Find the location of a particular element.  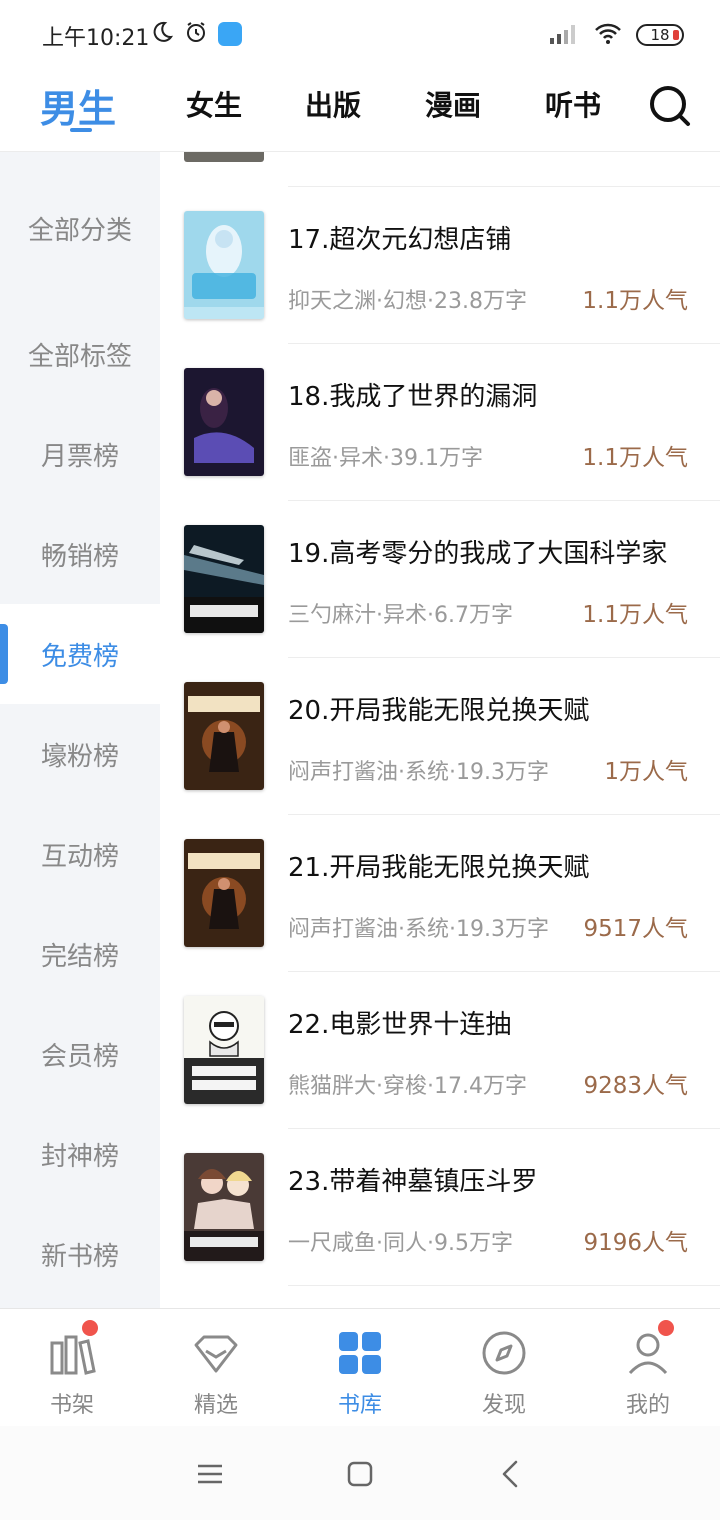

search-icon is located at coordinates (670, 106).